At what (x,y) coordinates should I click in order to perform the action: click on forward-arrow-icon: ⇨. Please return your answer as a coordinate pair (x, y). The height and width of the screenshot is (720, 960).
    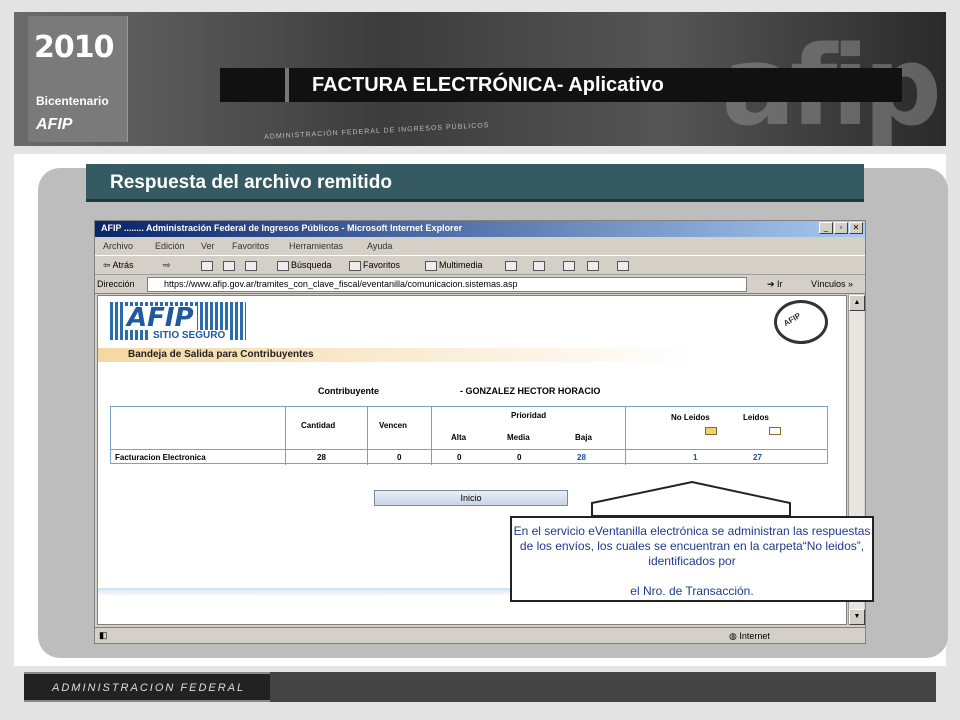
    Looking at the image, I should click on (167, 265).